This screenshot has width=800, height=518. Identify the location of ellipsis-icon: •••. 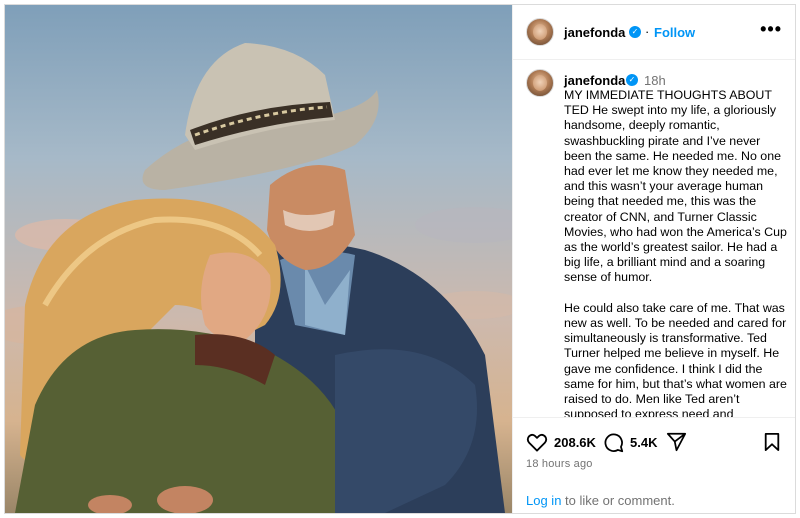
(771, 29).